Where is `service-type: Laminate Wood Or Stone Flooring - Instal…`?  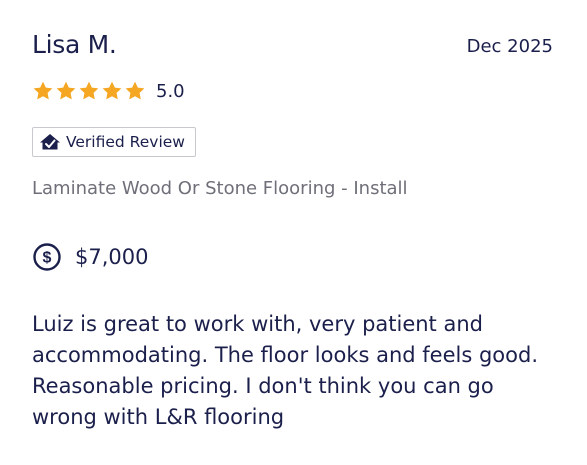 service-type: Laminate Wood Or Stone Flooring - Instal… is located at coordinates (220, 188).